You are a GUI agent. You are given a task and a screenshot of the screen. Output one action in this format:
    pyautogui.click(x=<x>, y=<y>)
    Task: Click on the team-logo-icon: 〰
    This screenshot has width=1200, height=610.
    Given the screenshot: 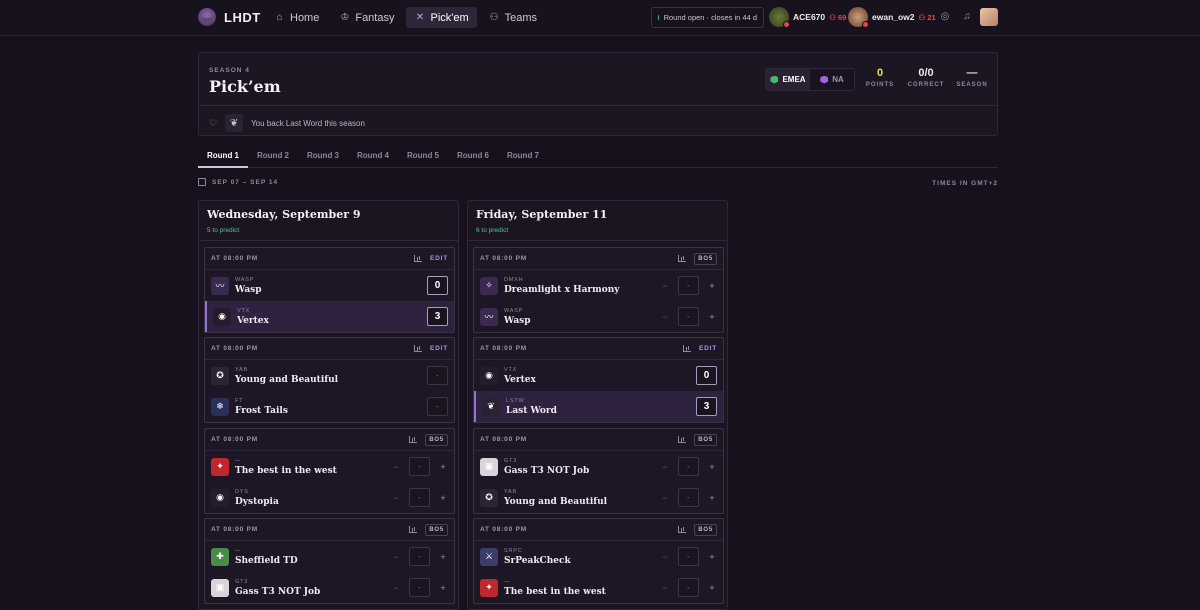 What is the action you would take?
    pyautogui.click(x=489, y=316)
    